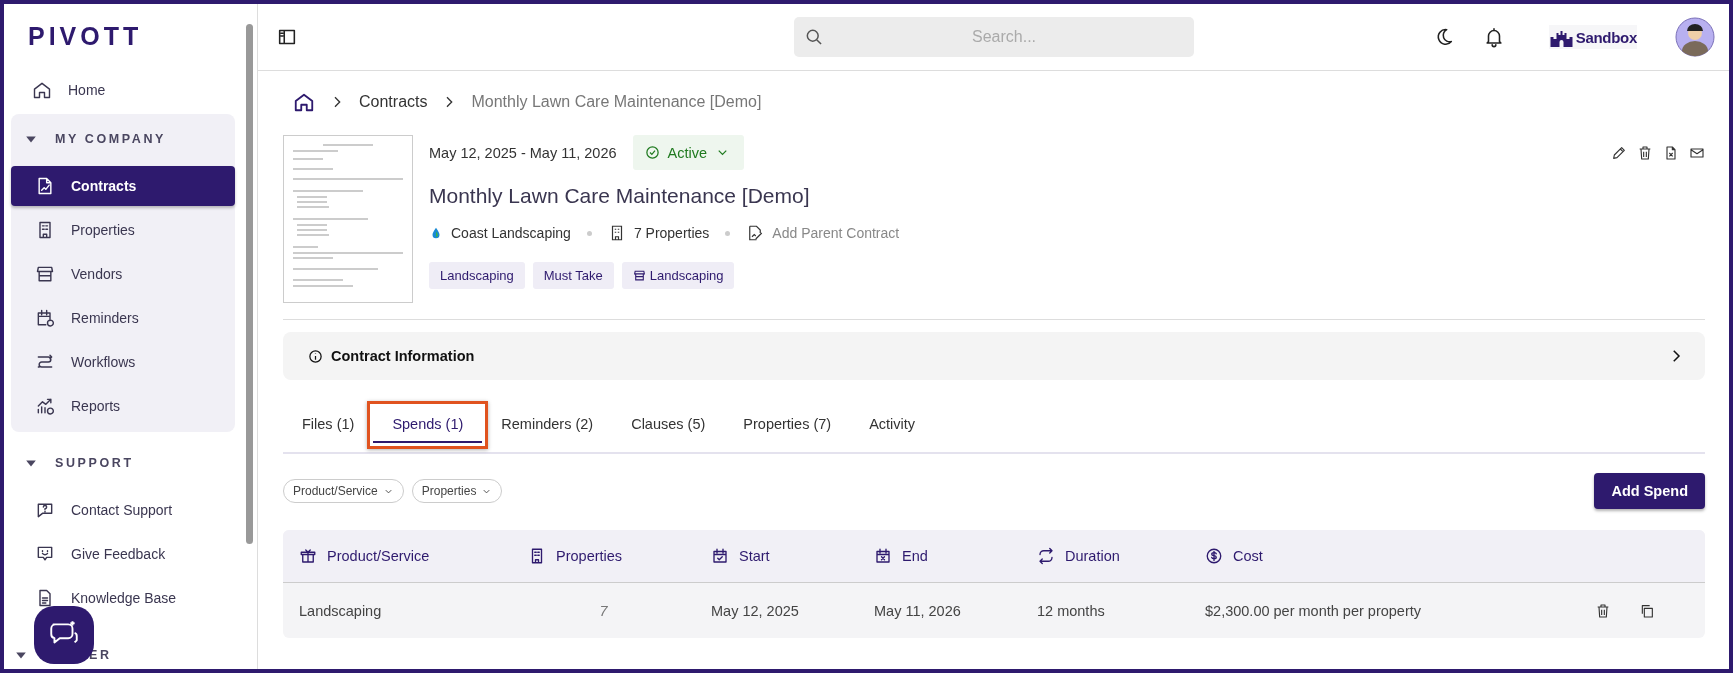 The height and width of the screenshot is (673, 1733). Describe the element at coordinates (123, 186) in the screenshot. I see `nav-item: Contracts` at that location.